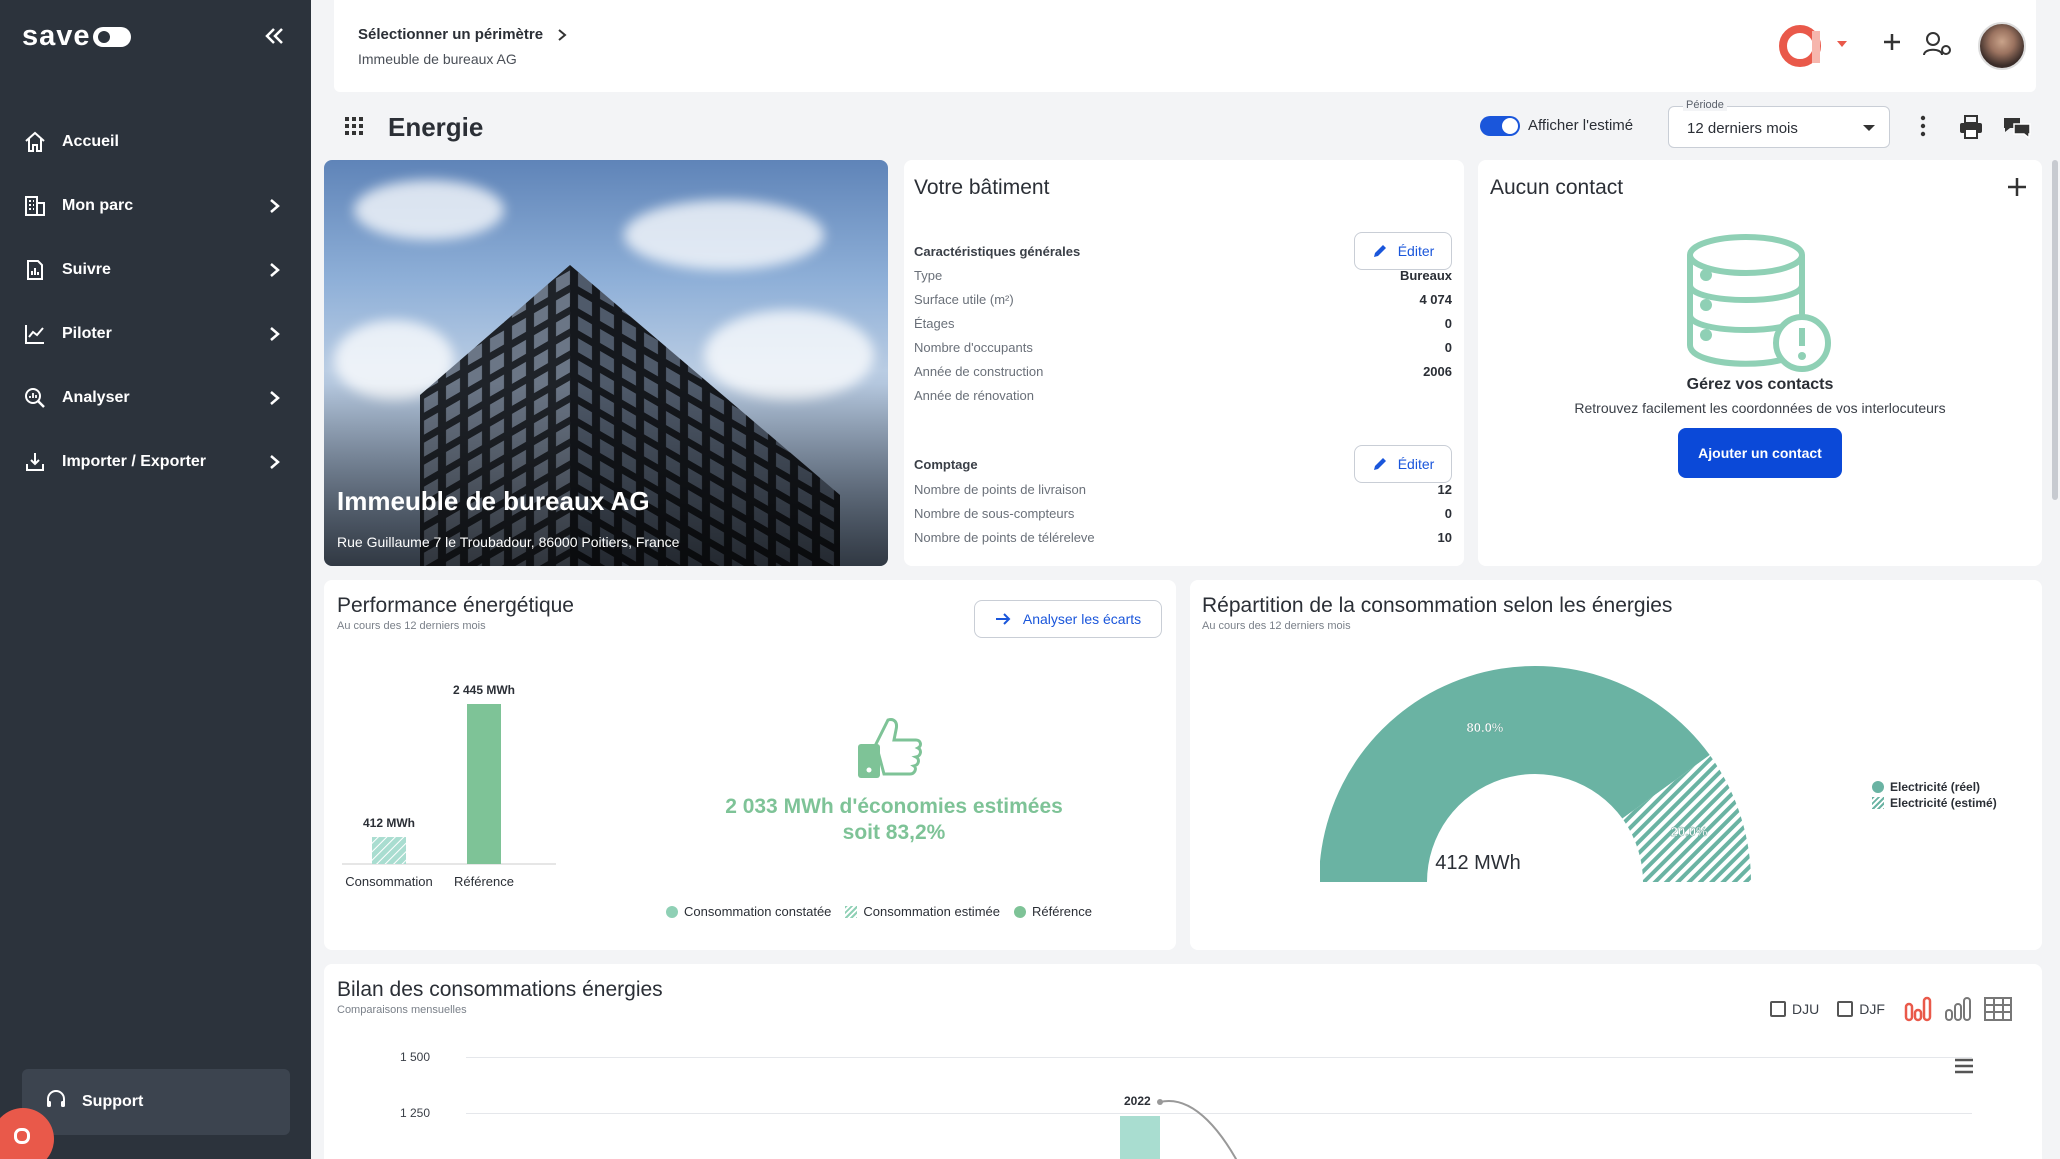 This screenshot has height=1159, width=2060. What do you see at coordinates (56, 36) in the screenshot?
I see `logo-text: save` at bounding box center [56, 36].